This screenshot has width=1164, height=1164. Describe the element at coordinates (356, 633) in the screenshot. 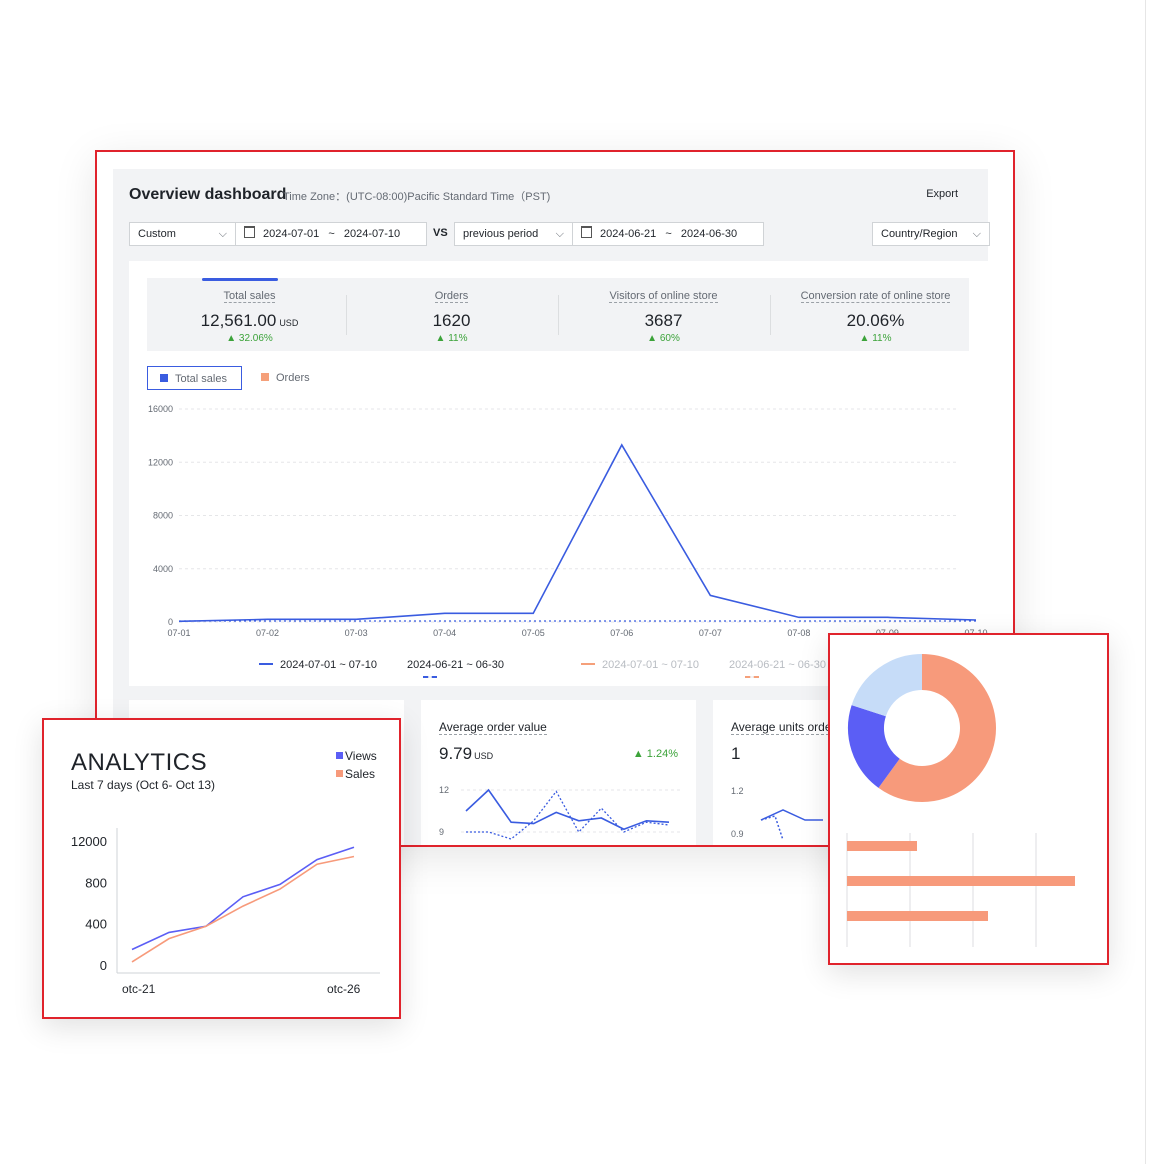

I see `x-tick-label: 07-03` at that location.